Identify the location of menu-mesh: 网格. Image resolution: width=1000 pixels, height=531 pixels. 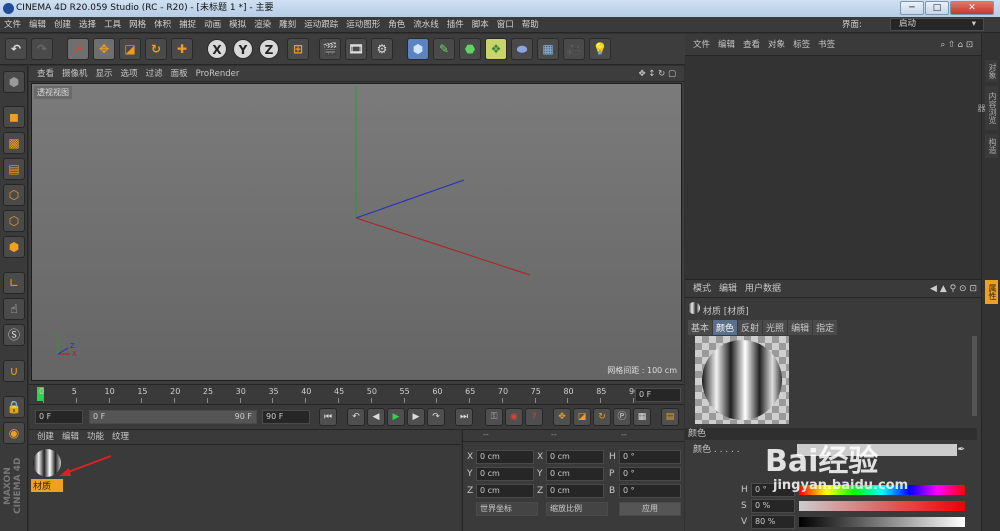
(137, 25).